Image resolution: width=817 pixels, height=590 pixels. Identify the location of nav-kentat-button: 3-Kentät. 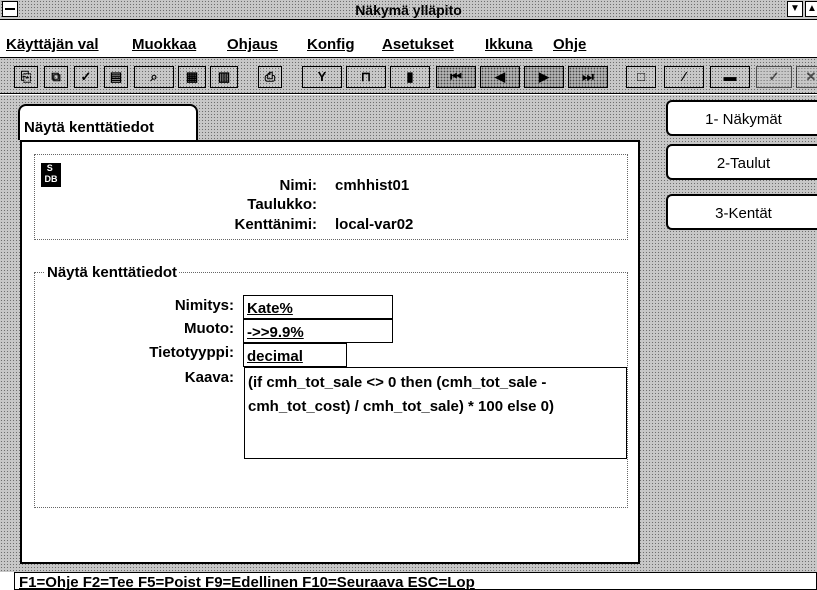
(741, 212).